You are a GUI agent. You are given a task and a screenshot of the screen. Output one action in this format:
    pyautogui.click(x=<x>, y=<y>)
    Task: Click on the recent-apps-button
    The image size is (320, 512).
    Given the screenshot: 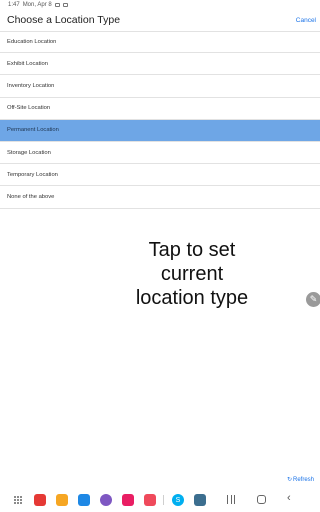 What is the action you would take?
    pyautogui.click(x=231, y=499)
    